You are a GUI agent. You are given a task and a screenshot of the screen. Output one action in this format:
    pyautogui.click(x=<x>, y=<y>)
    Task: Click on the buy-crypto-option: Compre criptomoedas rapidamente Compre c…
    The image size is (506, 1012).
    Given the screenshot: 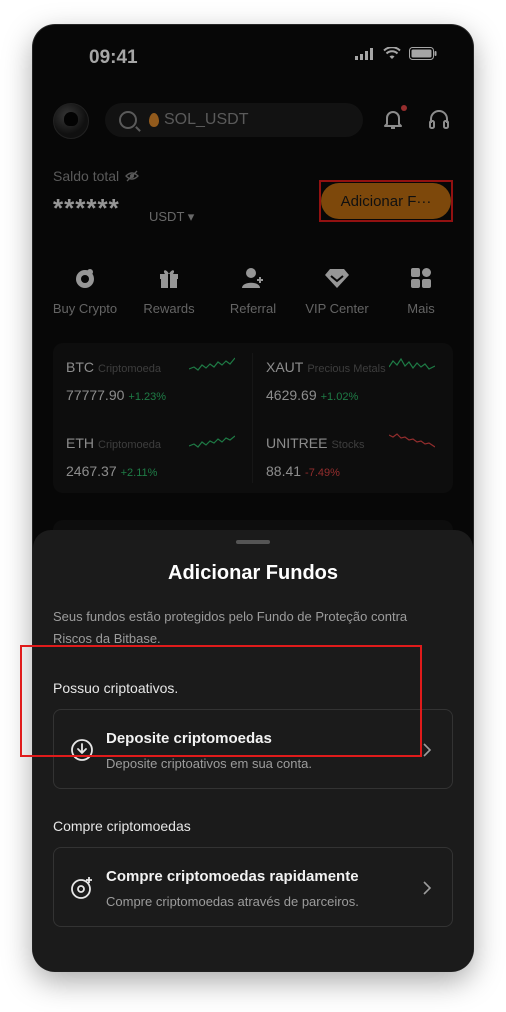 What is the action you would take?
    pyautogui.click(x=253, y=887)
    